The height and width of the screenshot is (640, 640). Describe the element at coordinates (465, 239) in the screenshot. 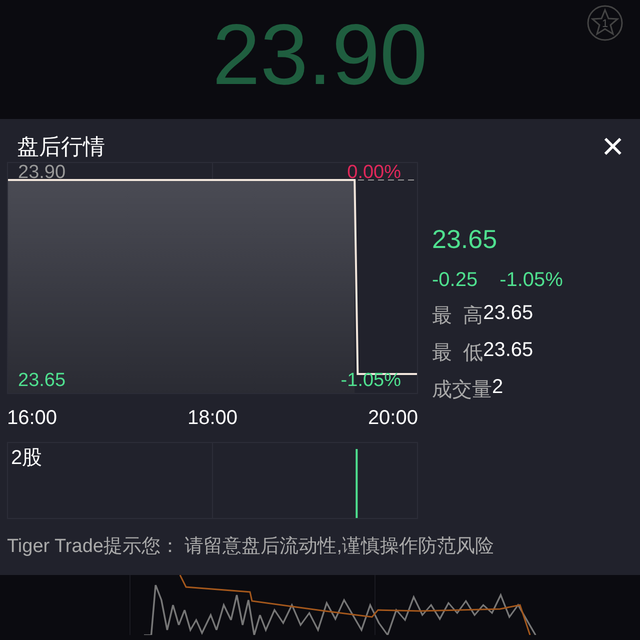

I see `after-hours-price: 23.65` at that location.